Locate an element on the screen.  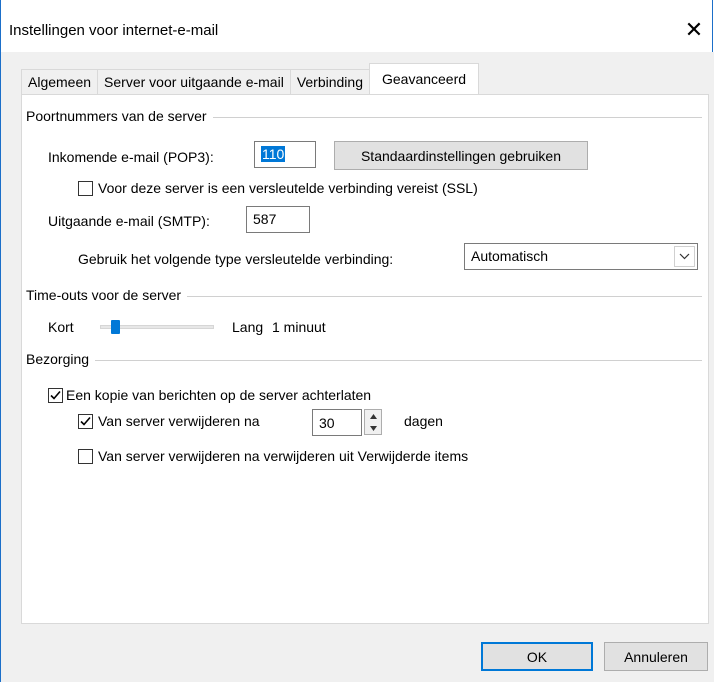
remove-after-days-input: 30 is located at coordinates (337, 422).